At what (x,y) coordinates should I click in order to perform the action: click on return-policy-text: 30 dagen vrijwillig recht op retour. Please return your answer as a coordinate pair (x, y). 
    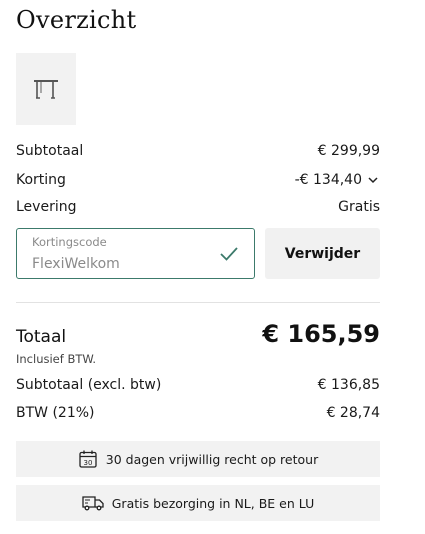
    Looking at the image, I should click on (212, 459).